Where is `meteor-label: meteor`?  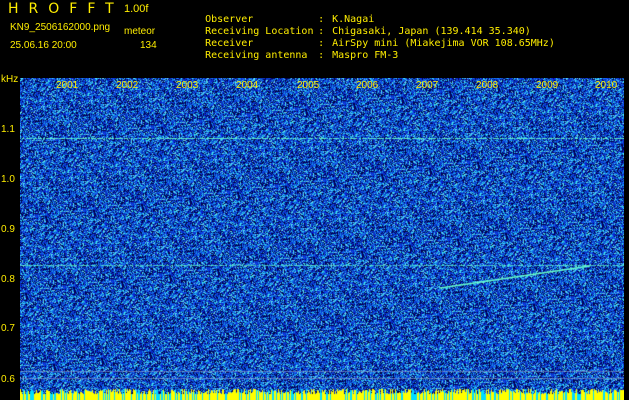 meteor-label: meteor is located at coordinates (140, 31).